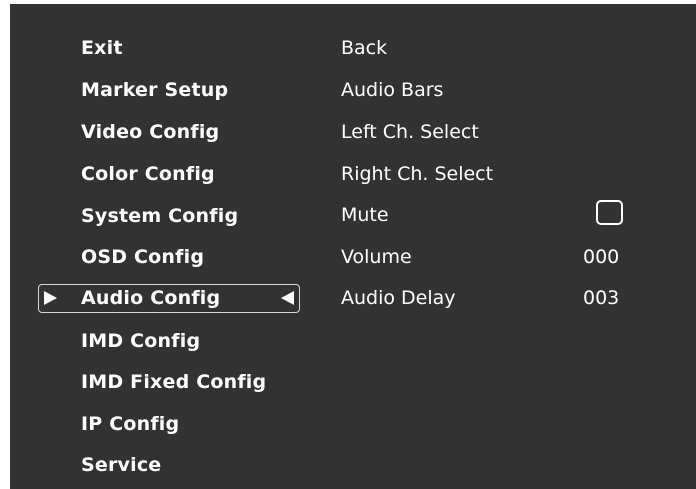  I want to click on menu-item-osd-config: OSD Config, so click(142, 257).